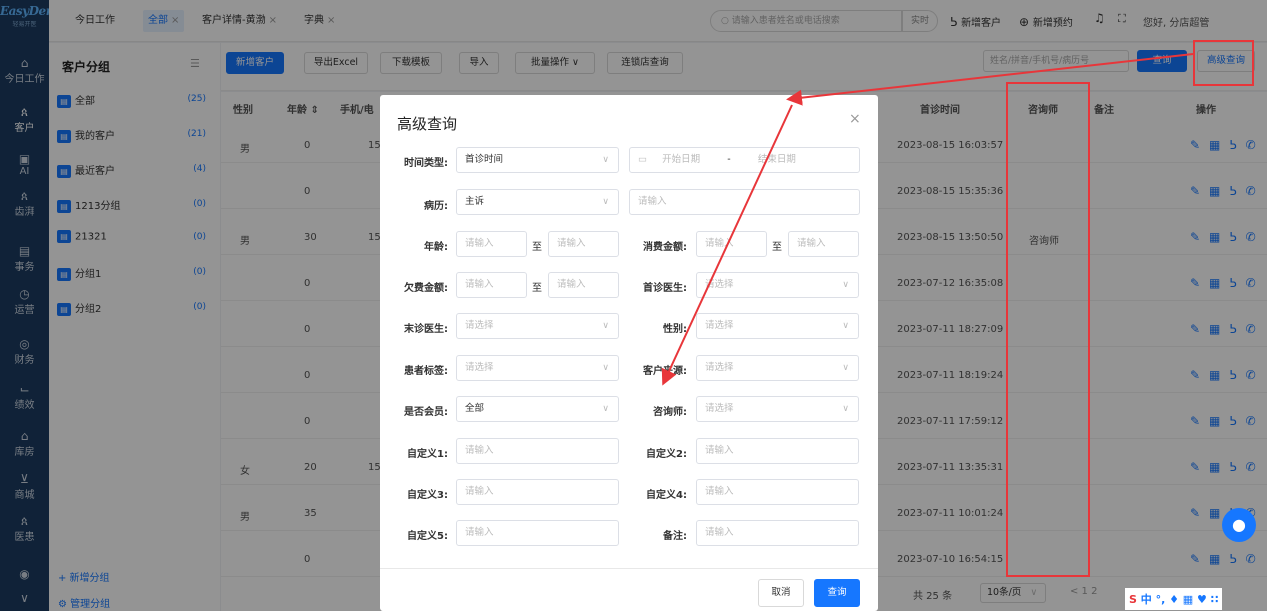 The height and width of the screenshot is (611, 1267). Describe the element at coordinates (777, 492) in the screenshot. I see `c4-input: 请输入` at that location.